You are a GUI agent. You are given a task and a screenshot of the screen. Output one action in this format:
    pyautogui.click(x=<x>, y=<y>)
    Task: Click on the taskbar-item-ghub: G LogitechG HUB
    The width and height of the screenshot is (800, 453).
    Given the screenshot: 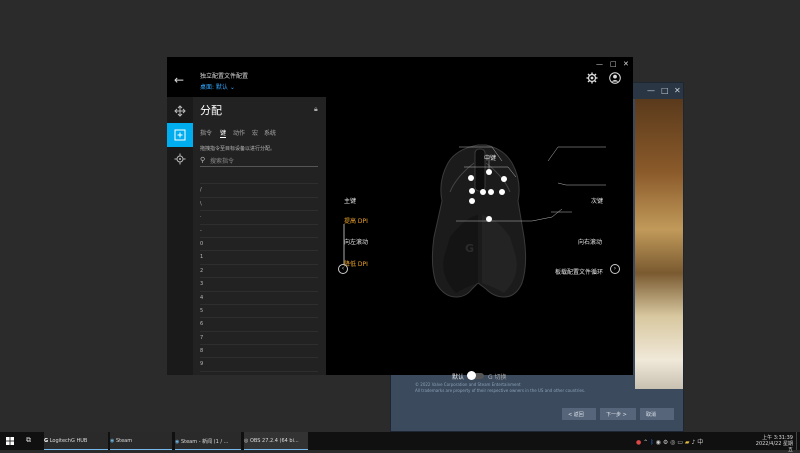 What is the action you would take?
    pyautogui.click(x=76, y=441)
    